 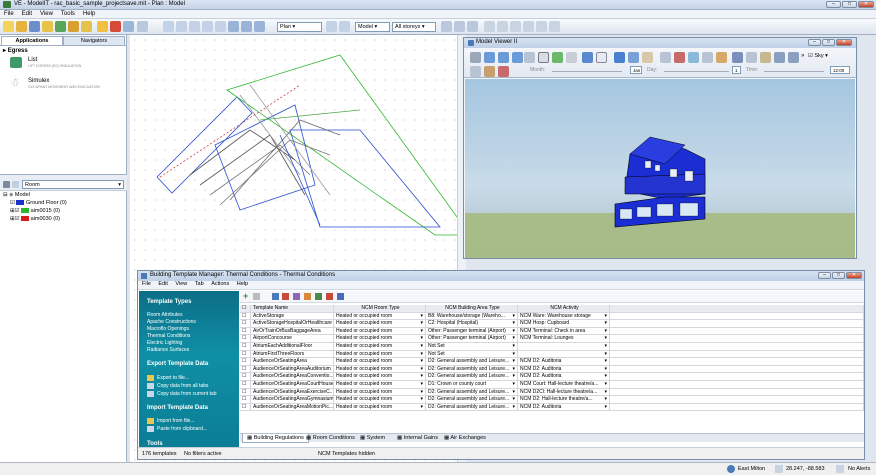 What do you see at coordinates (32, 60) in the screenshot?
I see `list-app-name: List` at bounding box center [32, 60].